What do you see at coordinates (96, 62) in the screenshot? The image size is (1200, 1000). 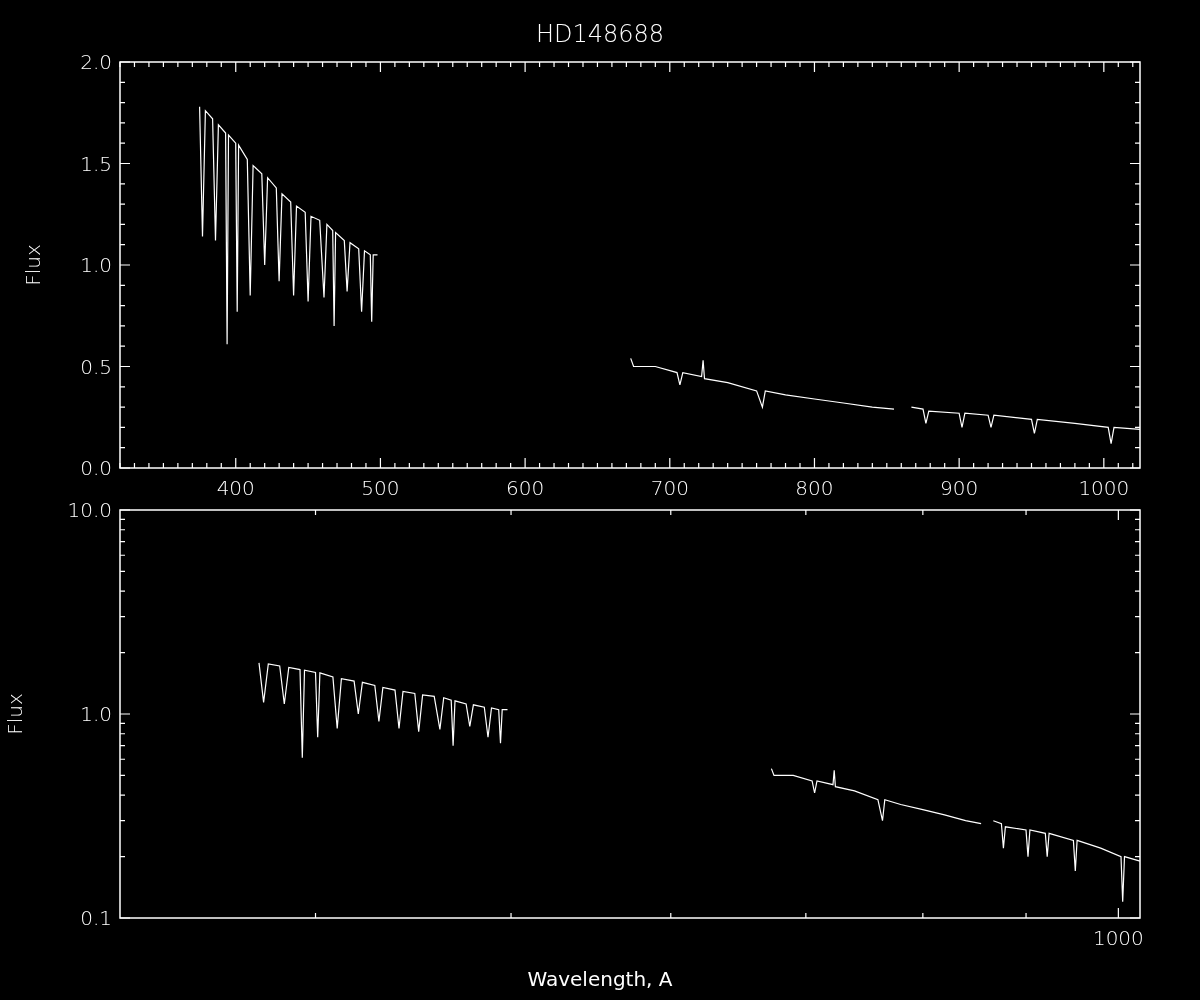 I see `tick-label: 2.0` at bounding box center [96, 62].